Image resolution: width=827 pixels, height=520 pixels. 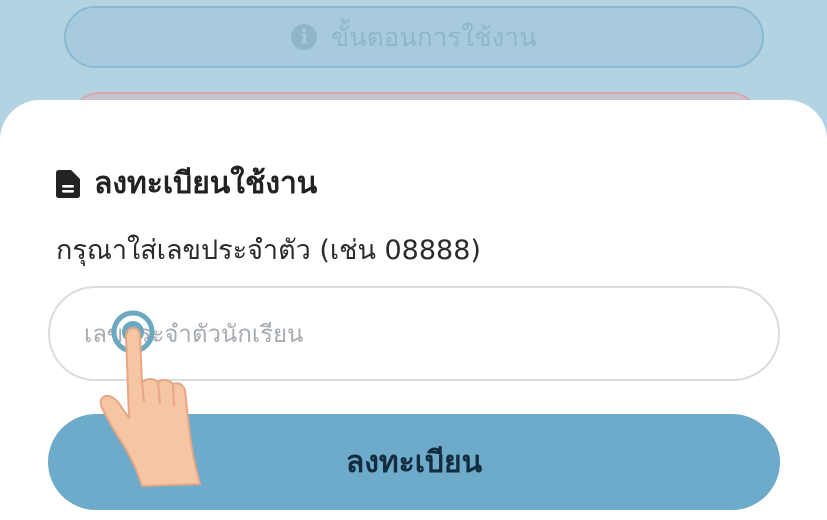 I want to click on how-to-use-button: i ขั้นตอนการใช้งาน, so click(x=414, y=37).